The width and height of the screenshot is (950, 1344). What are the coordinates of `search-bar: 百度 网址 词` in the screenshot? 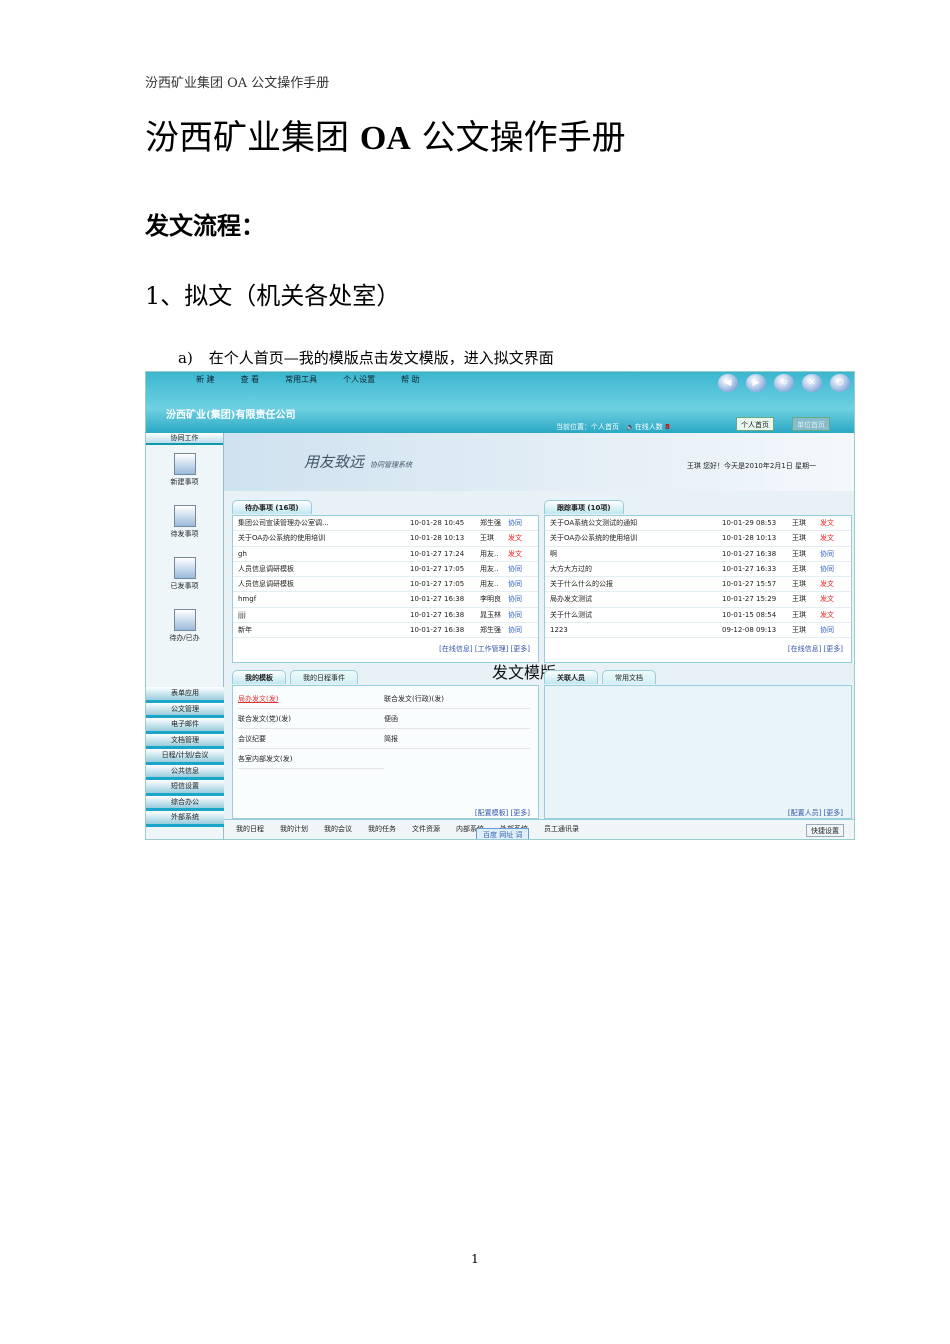 It's located at (503, 833).